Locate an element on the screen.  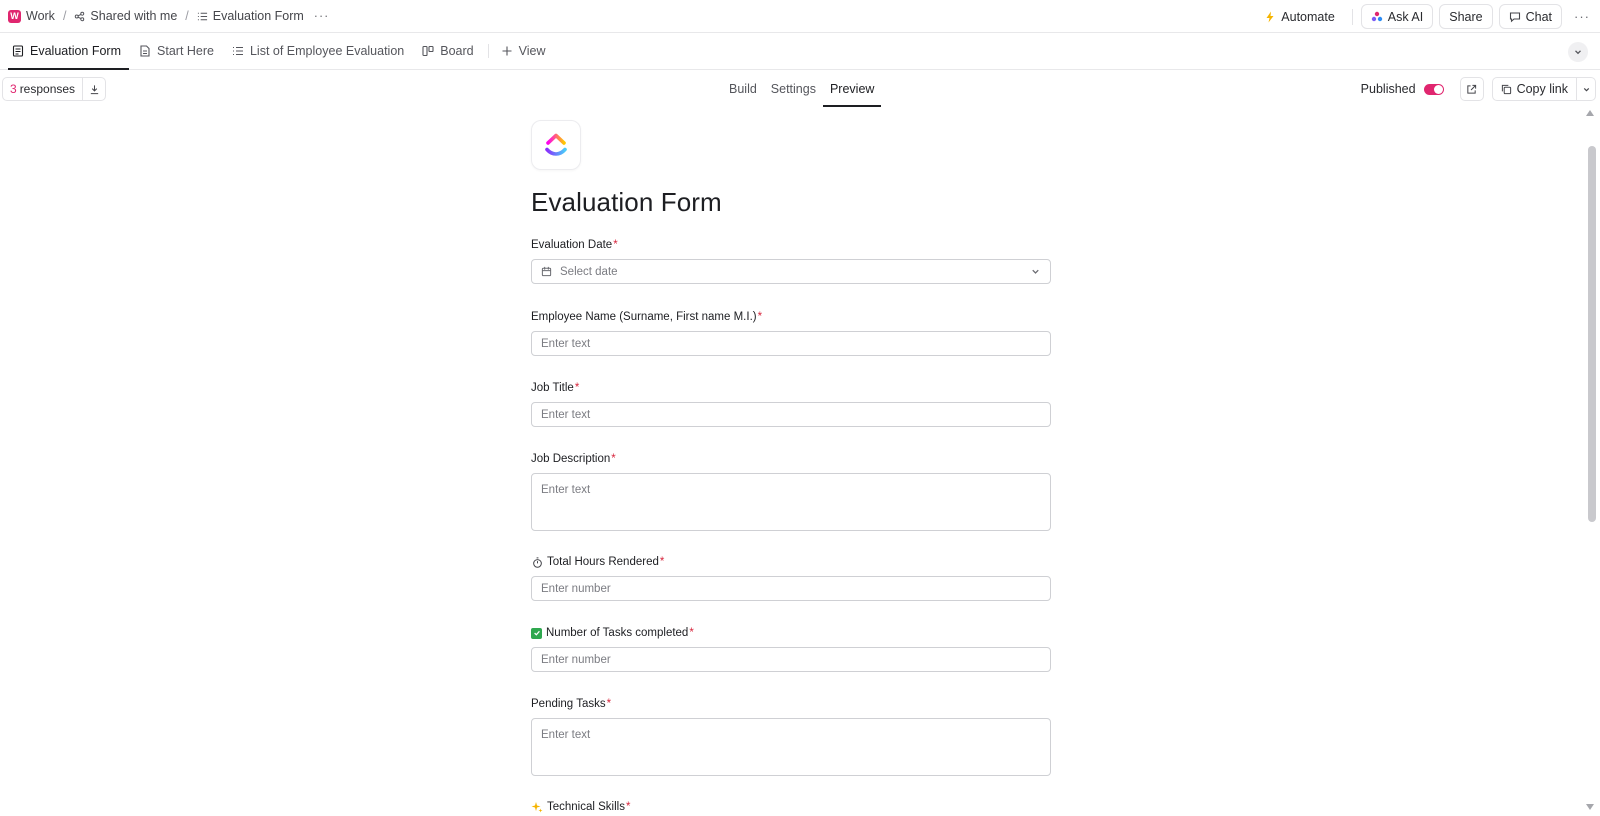
tab-label: Evaluation Form is located at coordinates (76, 51).